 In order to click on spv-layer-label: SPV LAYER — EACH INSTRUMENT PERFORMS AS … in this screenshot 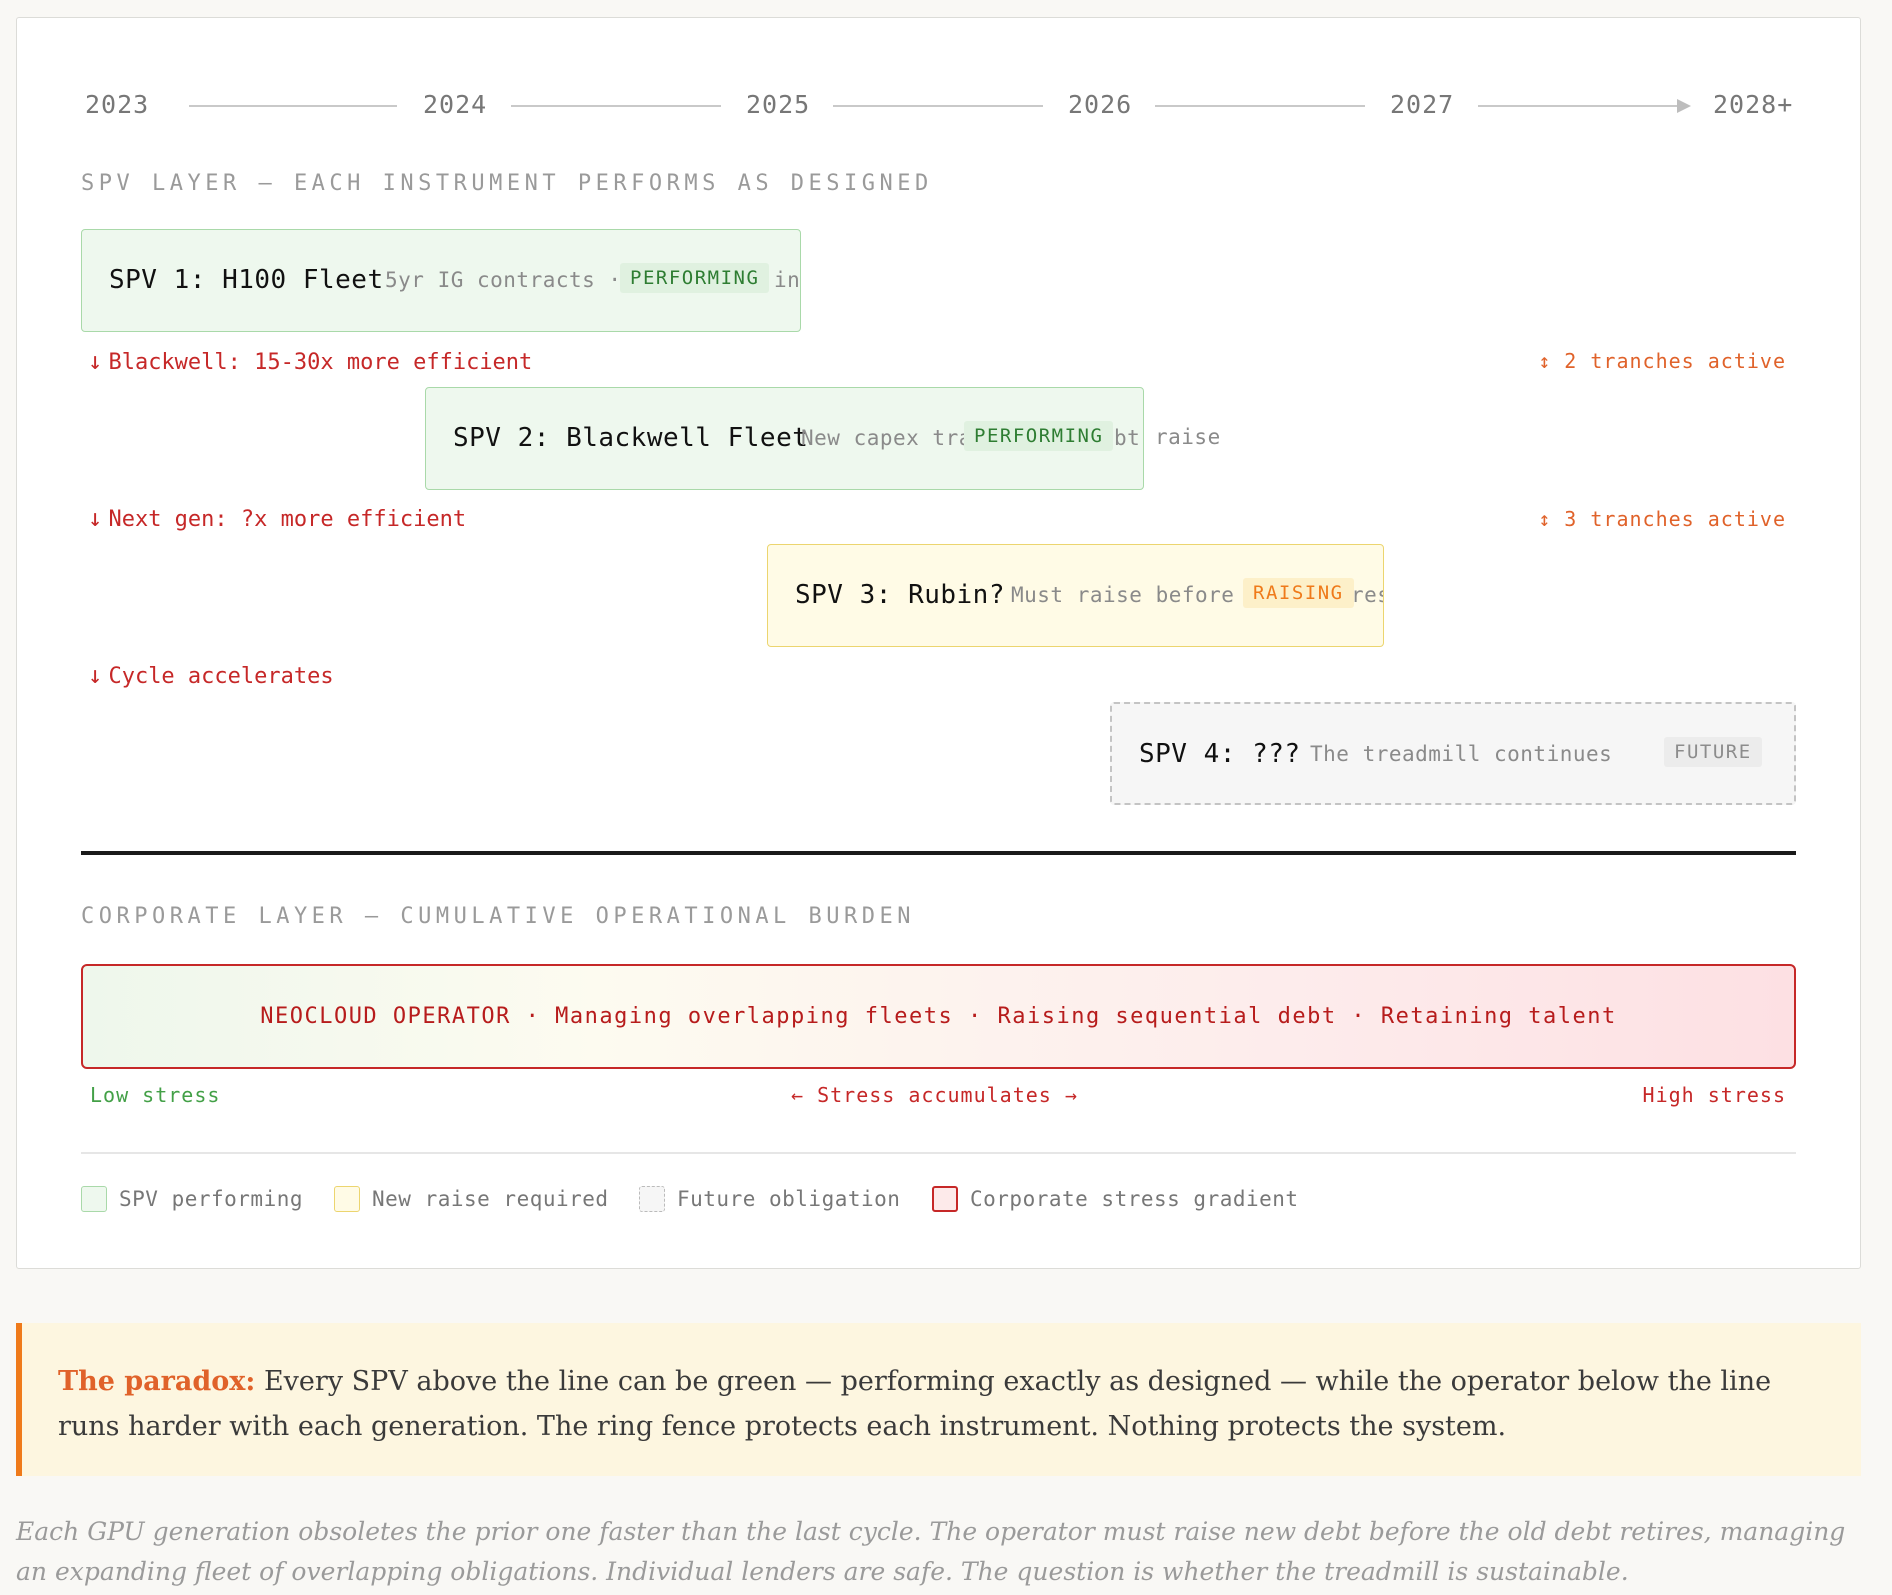, I will do `click(507, 183)`.